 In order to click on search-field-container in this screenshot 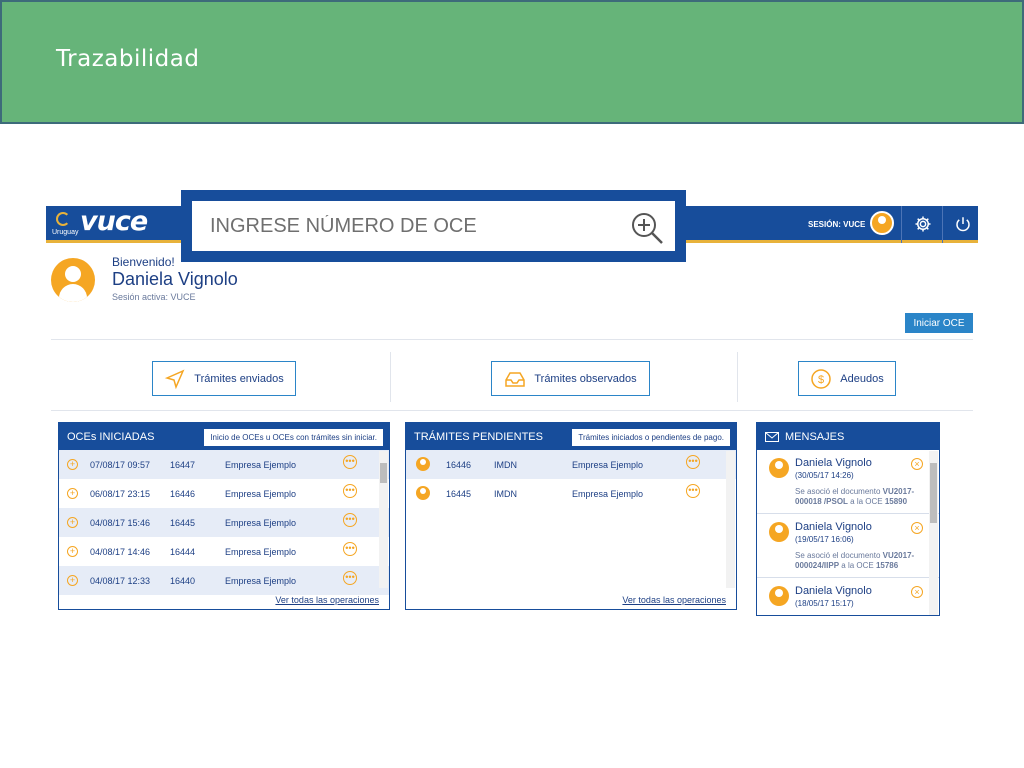, I will do `click(433, 226)`.